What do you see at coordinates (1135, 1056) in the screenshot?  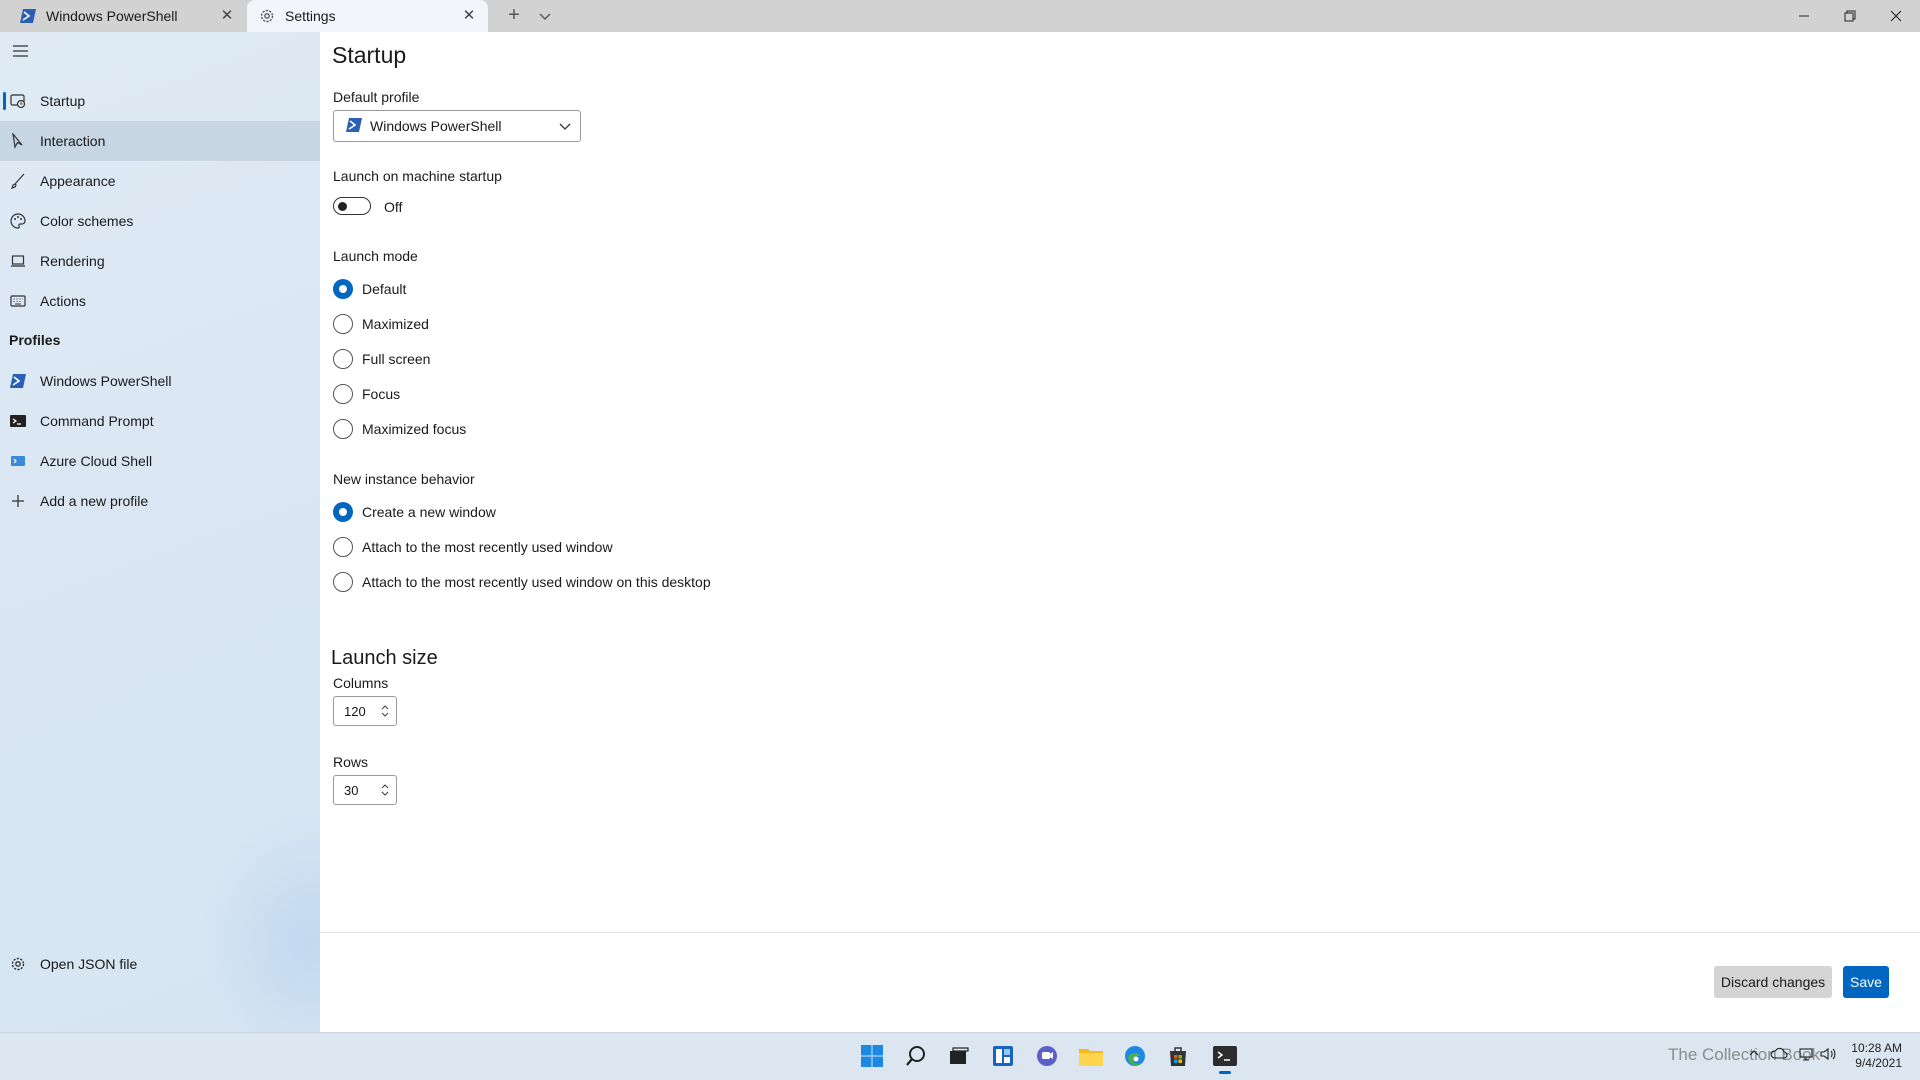 I see `edge-browser-icon` at bounding box center [1135, 1056].